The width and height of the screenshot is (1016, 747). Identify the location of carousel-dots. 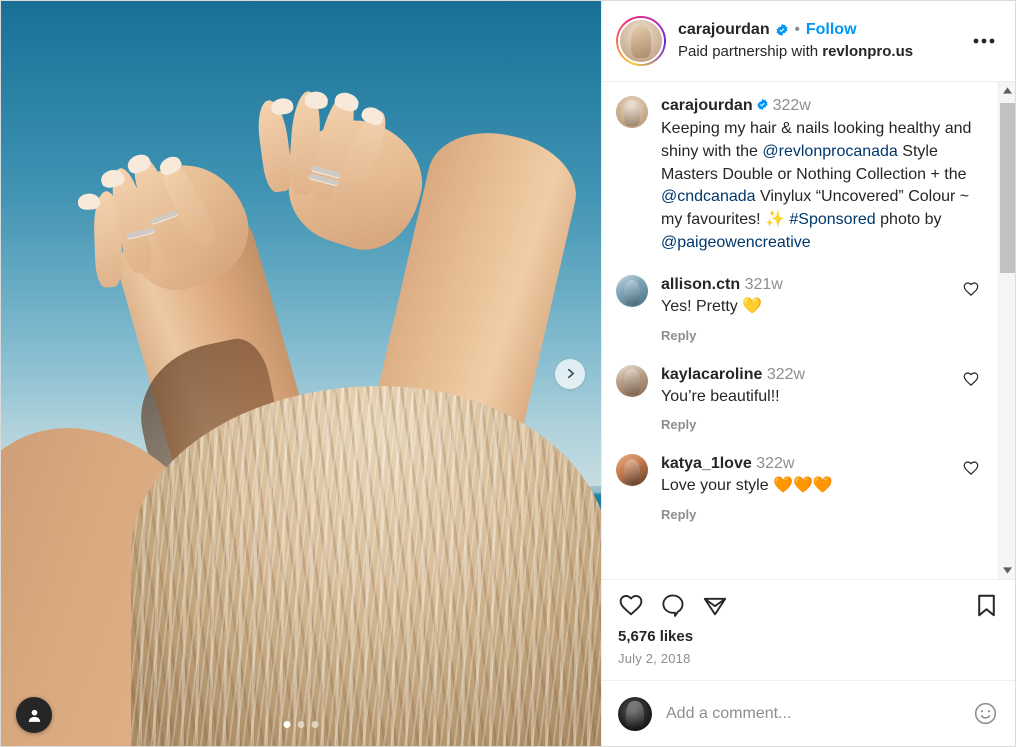
(301, 724).